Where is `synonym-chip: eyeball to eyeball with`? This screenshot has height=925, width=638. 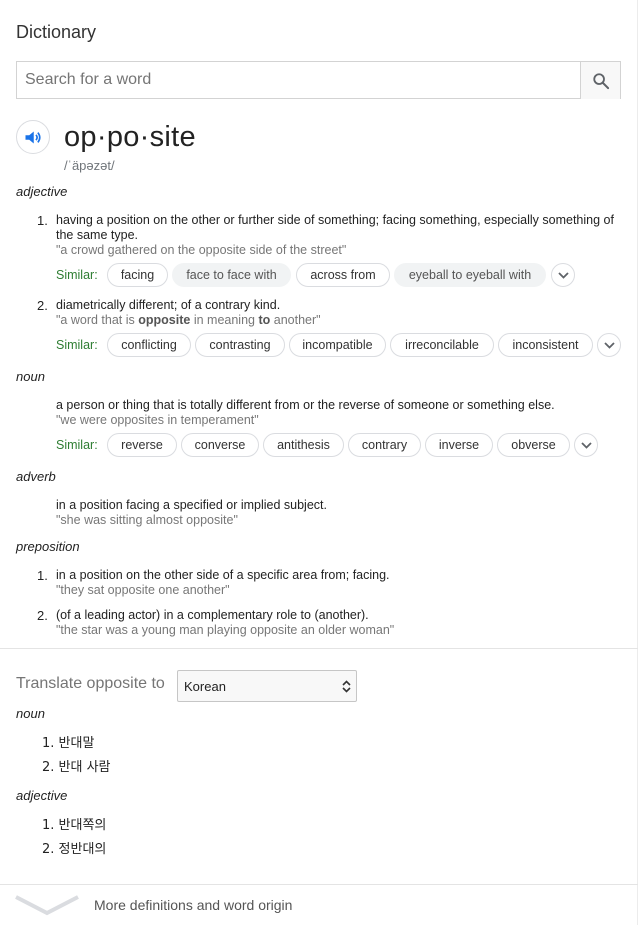
synonym-chip: eyeball to eyeball with is located at coordinates (470, 275).